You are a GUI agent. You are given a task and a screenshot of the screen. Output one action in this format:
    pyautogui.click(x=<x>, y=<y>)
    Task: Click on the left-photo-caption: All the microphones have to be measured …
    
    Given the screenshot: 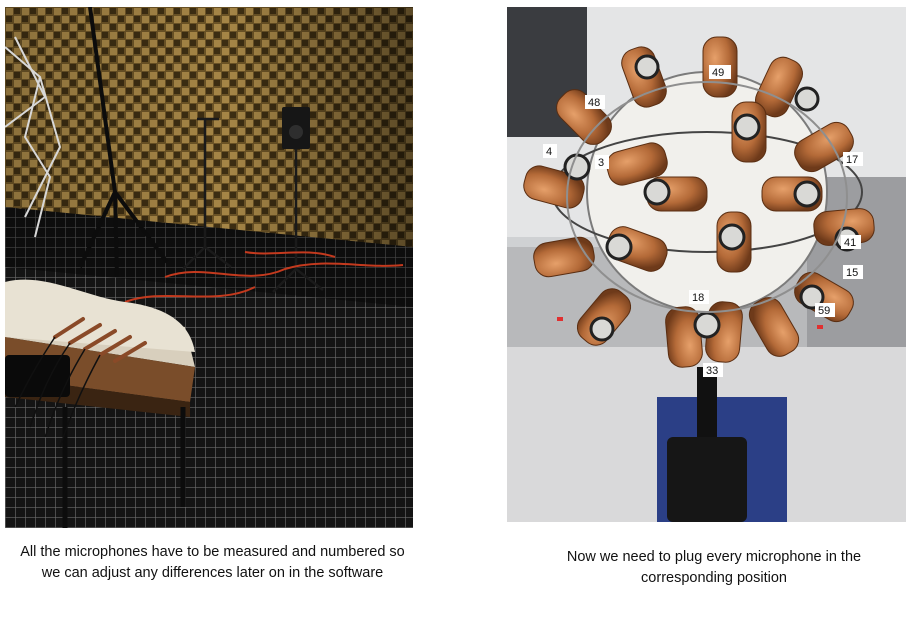 What is the action you would take?
    pyautogui.click(x=212, y=562)
    